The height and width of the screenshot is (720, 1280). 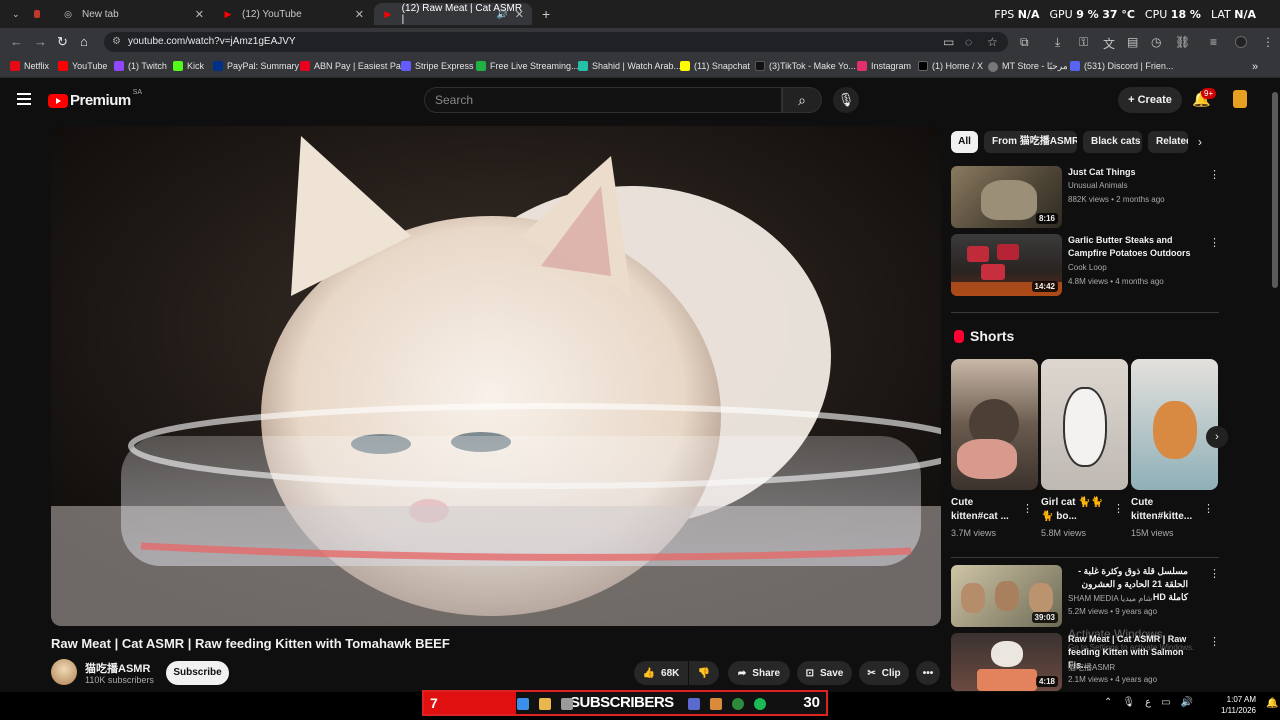 I want to click on chevron-right-icon: ›, so click(x=1200, y=142).